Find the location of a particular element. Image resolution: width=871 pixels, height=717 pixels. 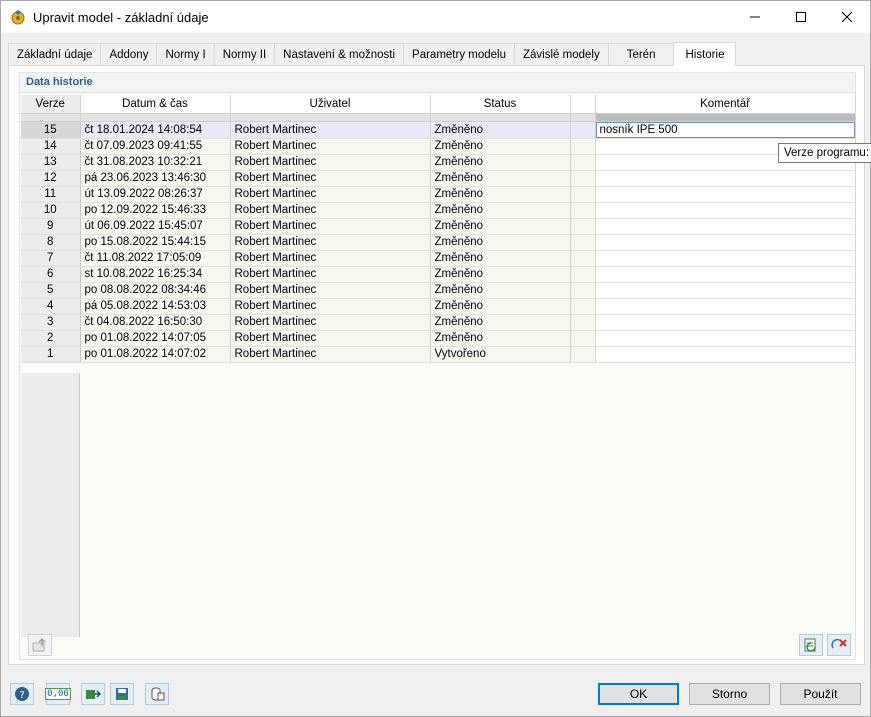

cell-datetime: čt 04.08.2022 16:50:30 is located at coordinates (155, 322).